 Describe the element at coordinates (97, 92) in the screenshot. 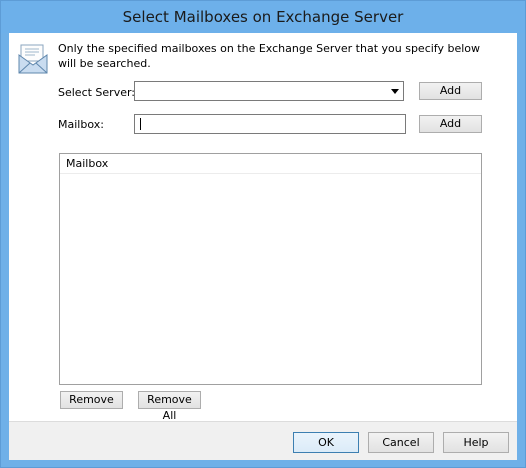

I see `select-server-label: Select Server:` at that location.